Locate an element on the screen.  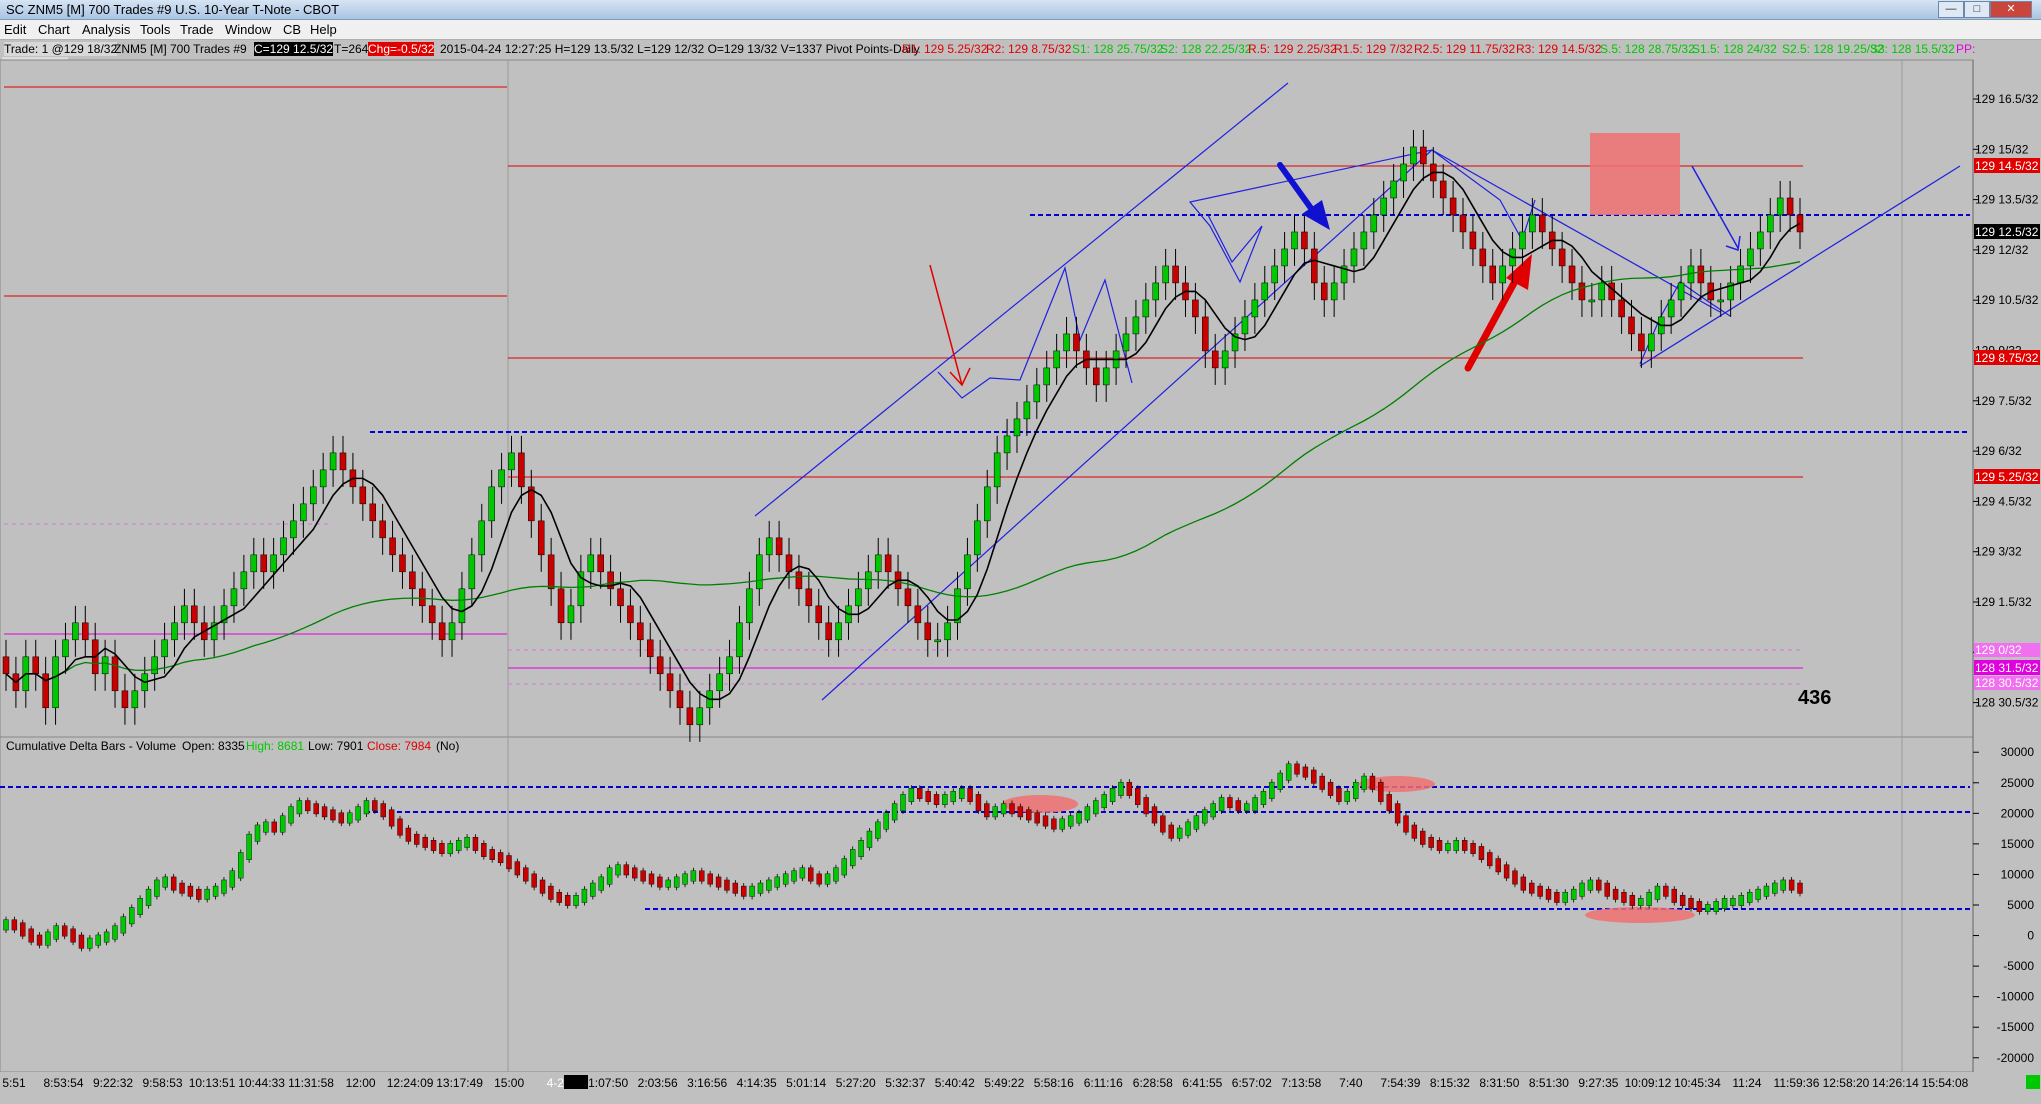
delta-no: (No) is located at coordinates (447, 746).